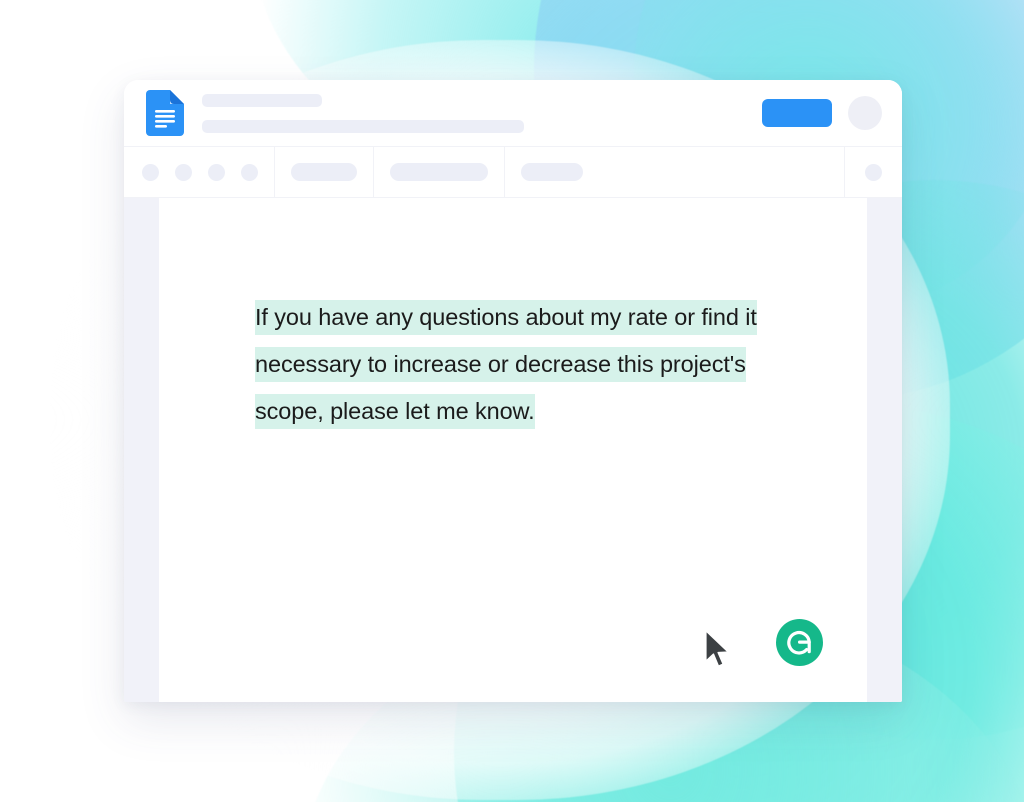 The height and width of the screenshot is (802, 1024). I want to click on editor-toolbar, so click(513, 172).